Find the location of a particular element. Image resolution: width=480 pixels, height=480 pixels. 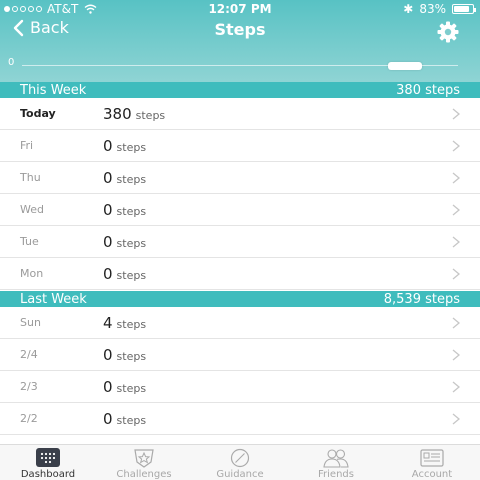

compass-icon is located at coordinates (240, 458).